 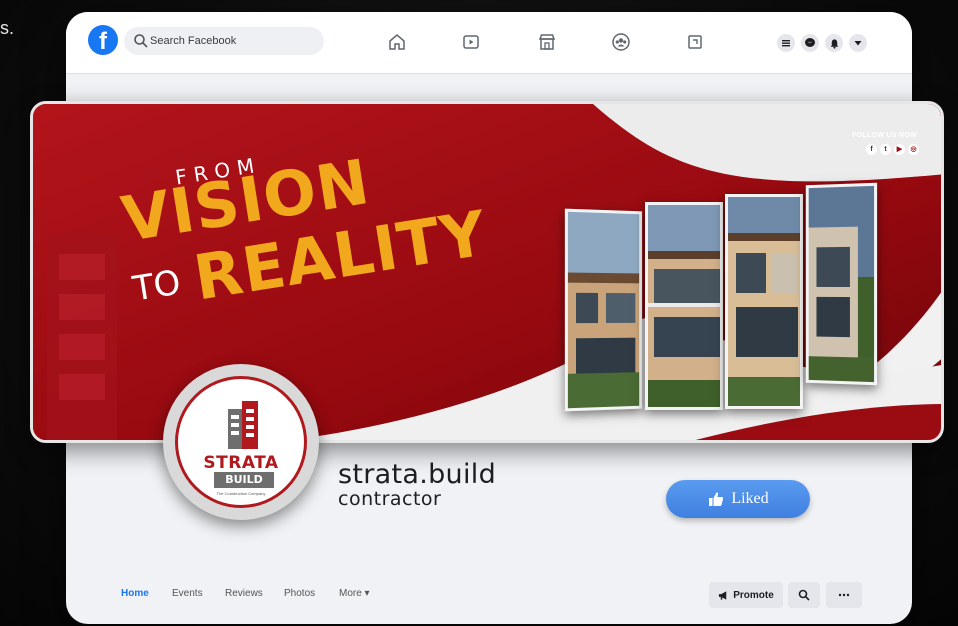 What do you see at coordinates (621, 42) in the screenshot?
I see `groups-icon` at bounding box center [621, 42].